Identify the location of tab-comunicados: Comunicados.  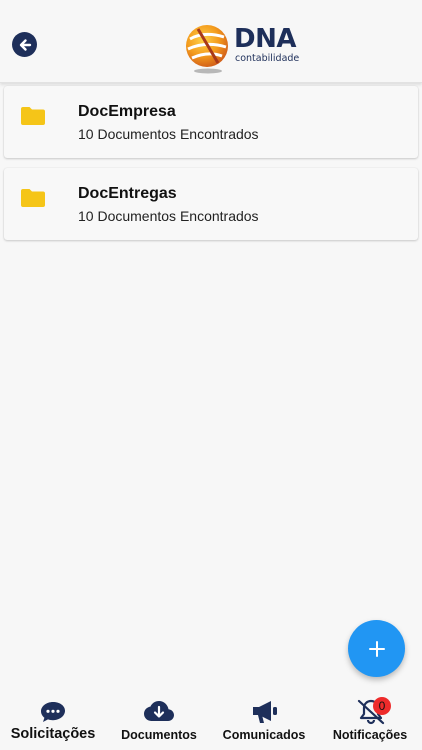
(264, 721).